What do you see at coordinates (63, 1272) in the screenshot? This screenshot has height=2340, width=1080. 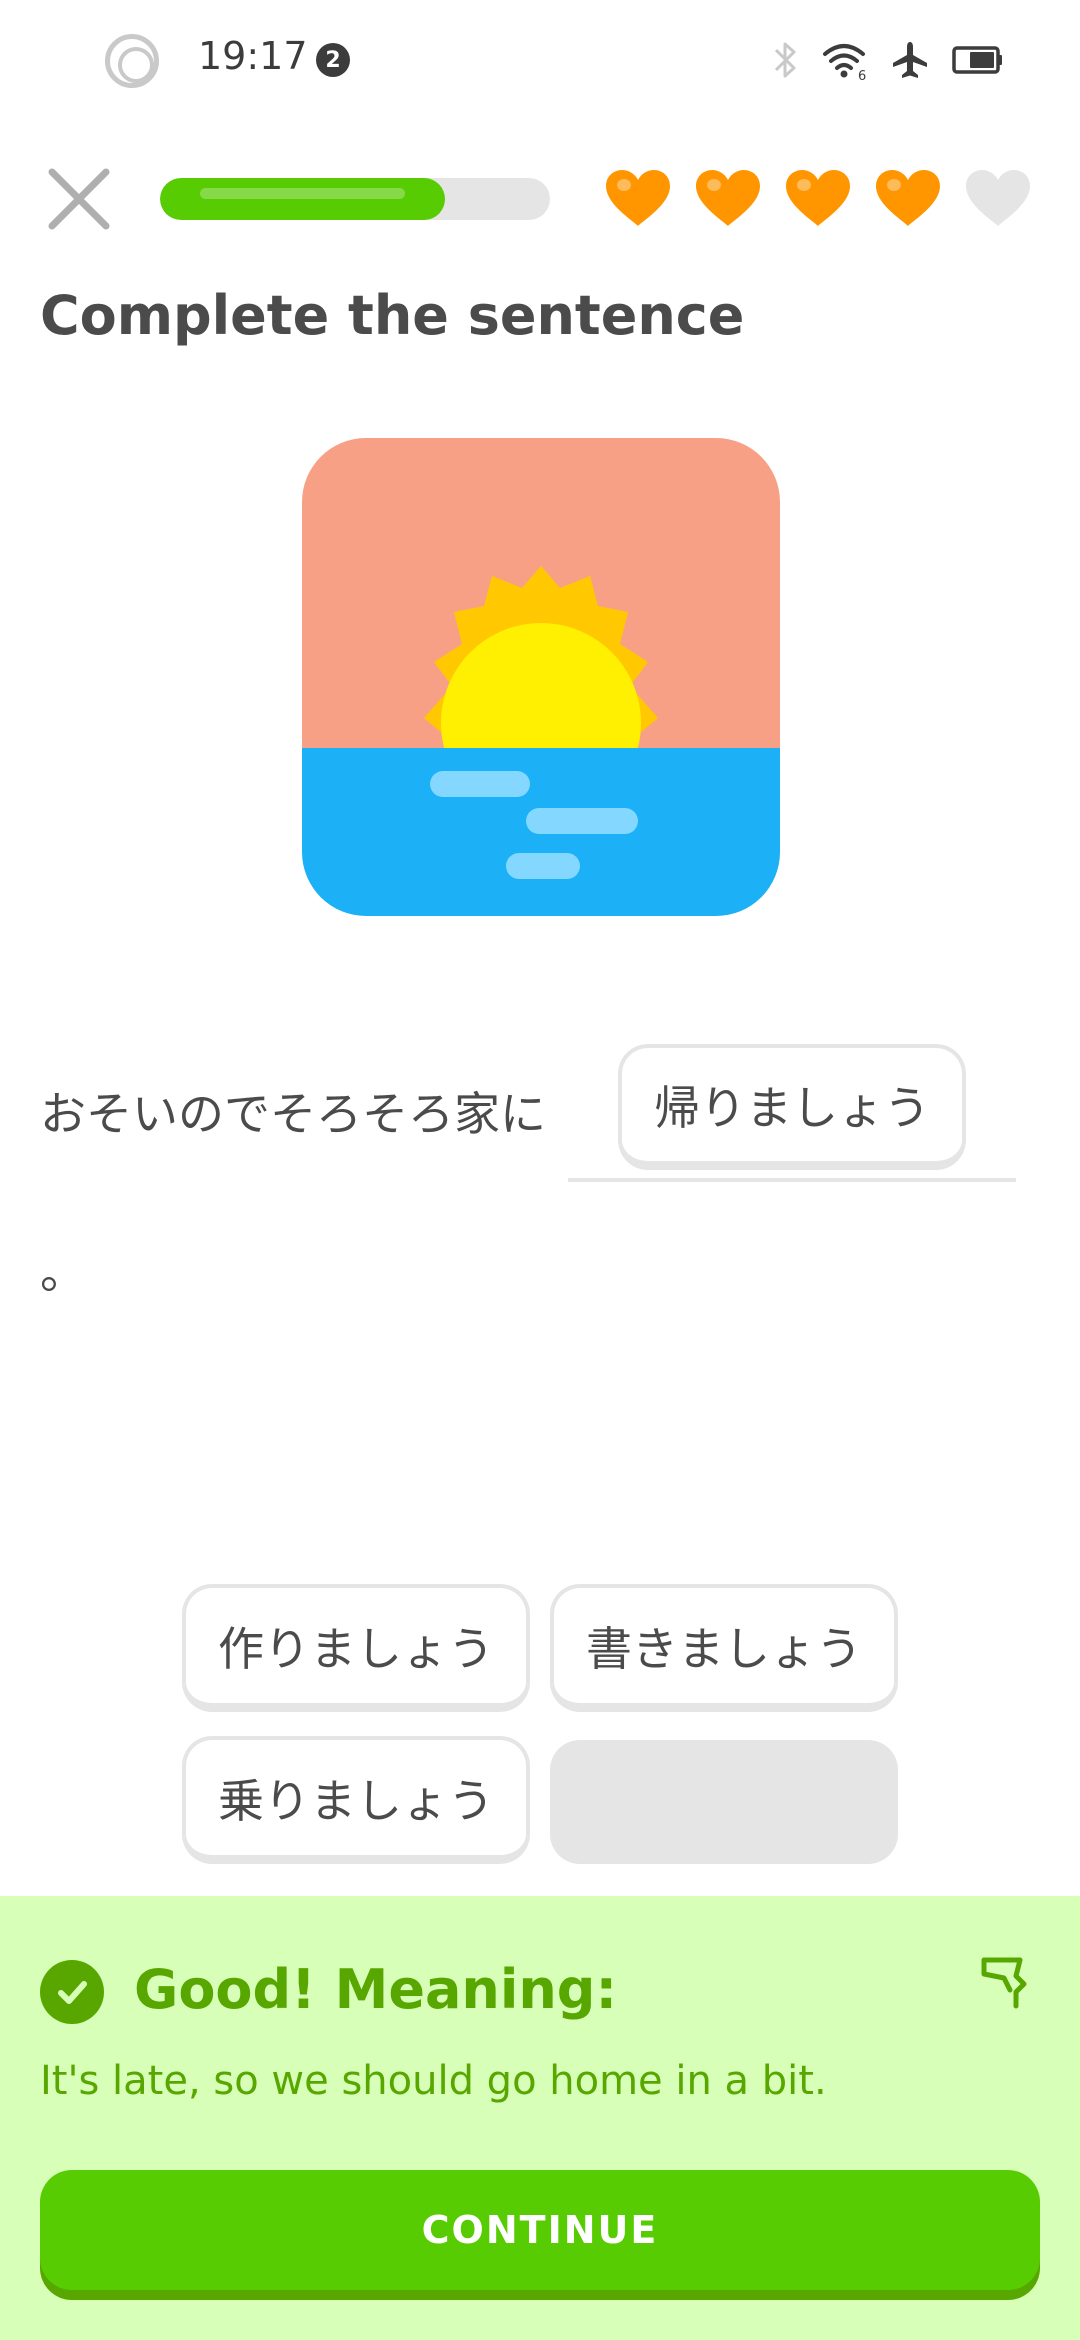 I see `sentence-suffix: 。` at bounding box center [63, 1272].